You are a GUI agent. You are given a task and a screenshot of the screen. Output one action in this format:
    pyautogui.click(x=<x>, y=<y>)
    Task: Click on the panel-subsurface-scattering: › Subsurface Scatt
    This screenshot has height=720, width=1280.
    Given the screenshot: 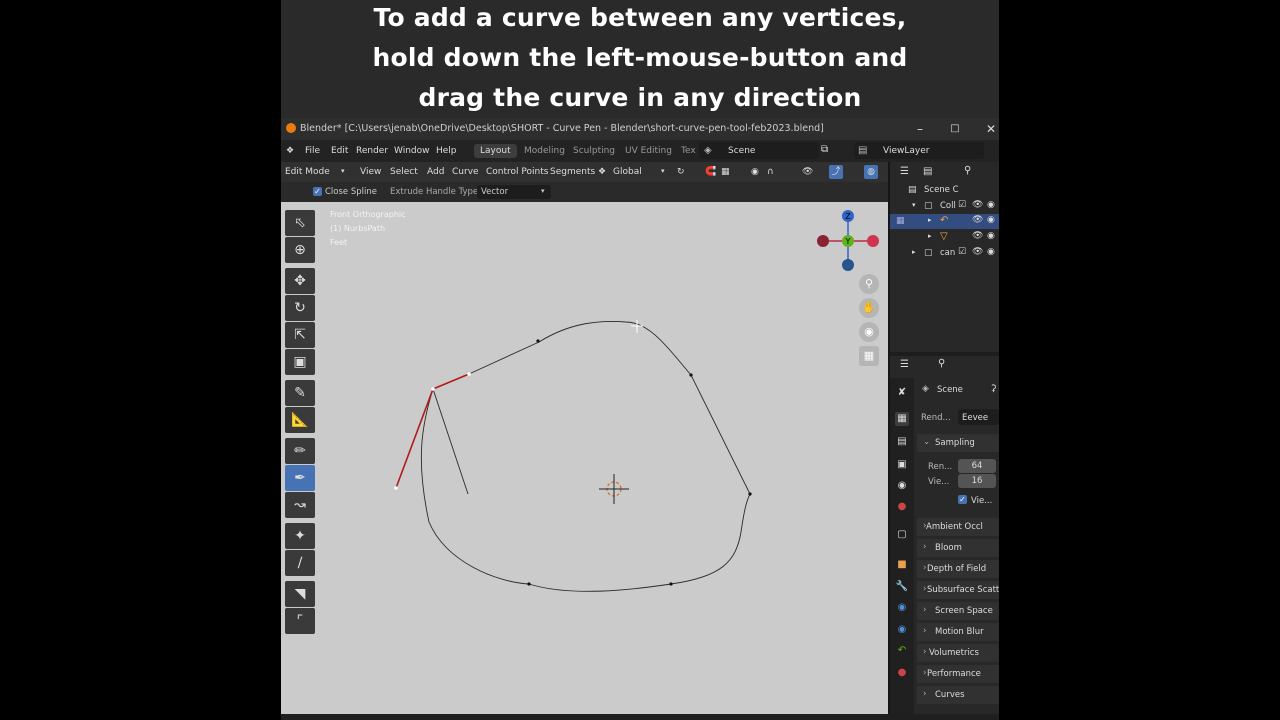 What is the action you would take?
    pyautogui.click(x=958, y=590)
    